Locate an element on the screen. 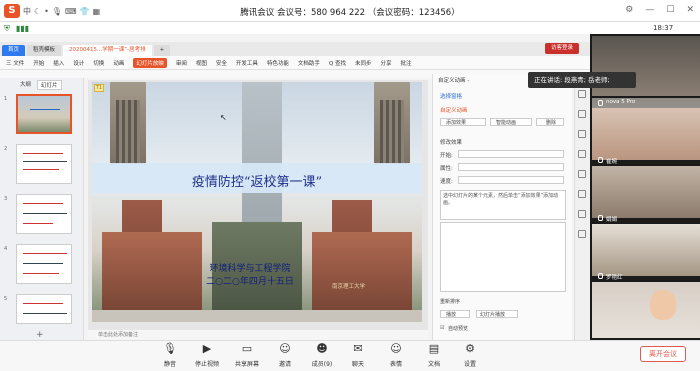 The height and width of the screenshot is (371, 700). menu-transition: 切换 is located at coordinates (98, 63).